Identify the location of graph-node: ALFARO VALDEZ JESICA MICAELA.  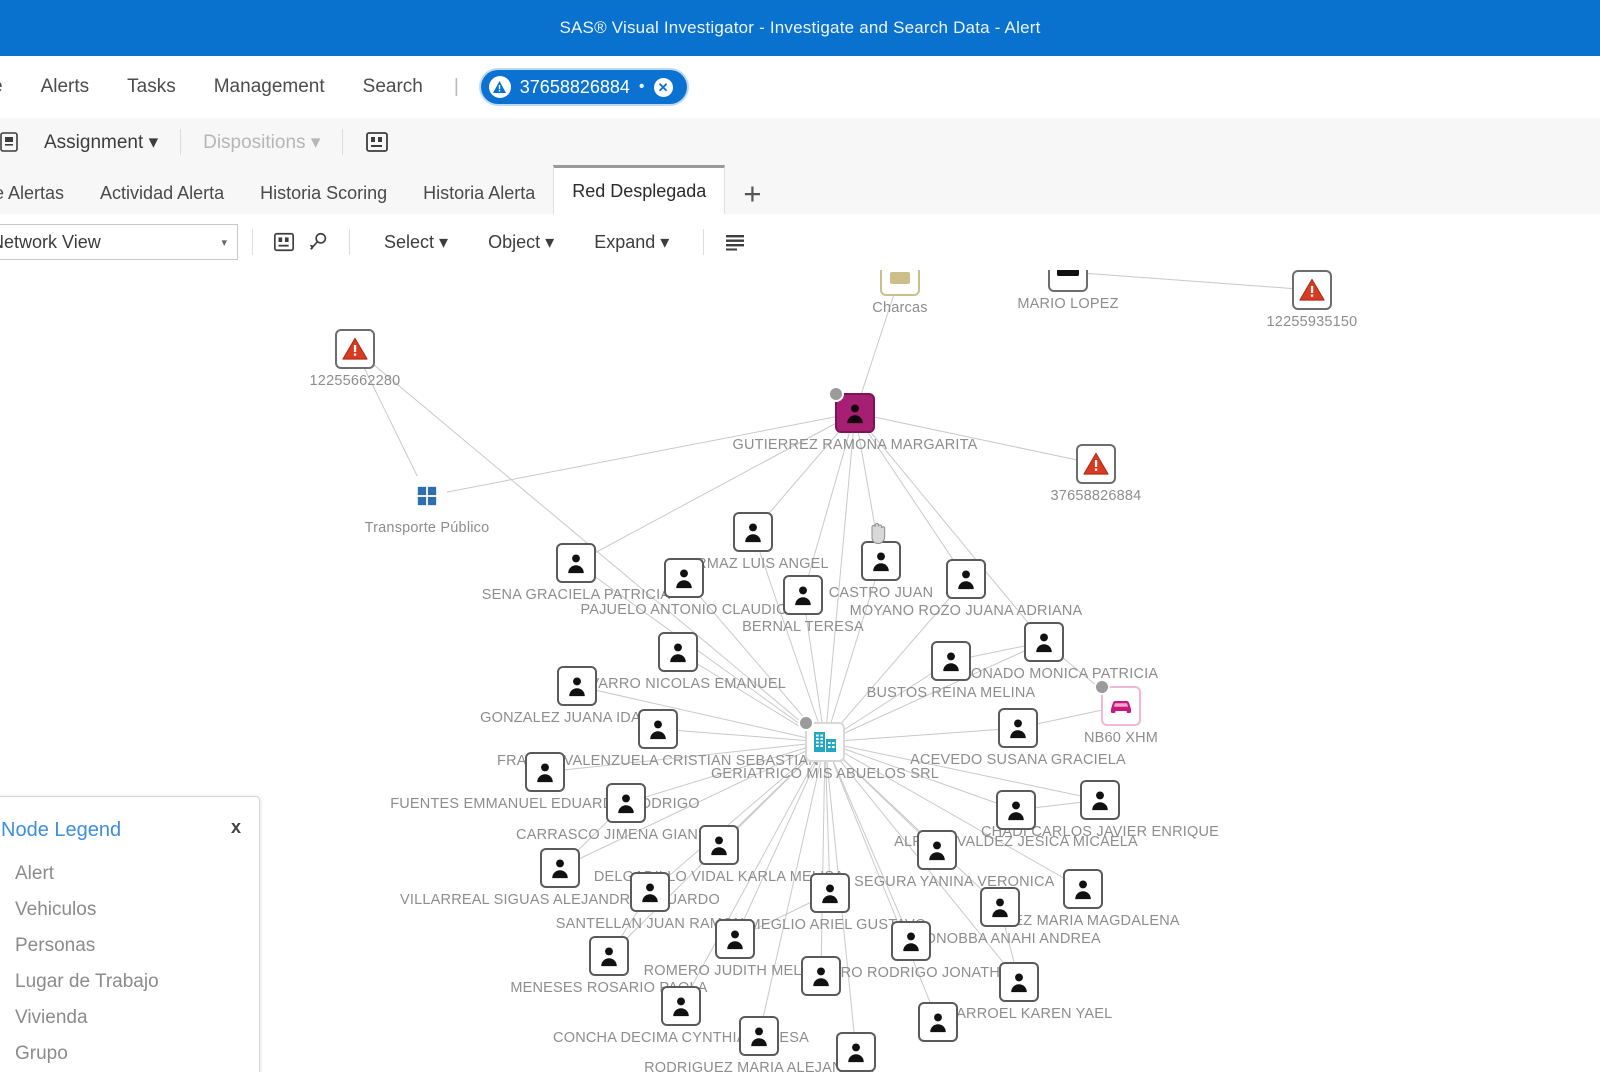
(1016, 820).